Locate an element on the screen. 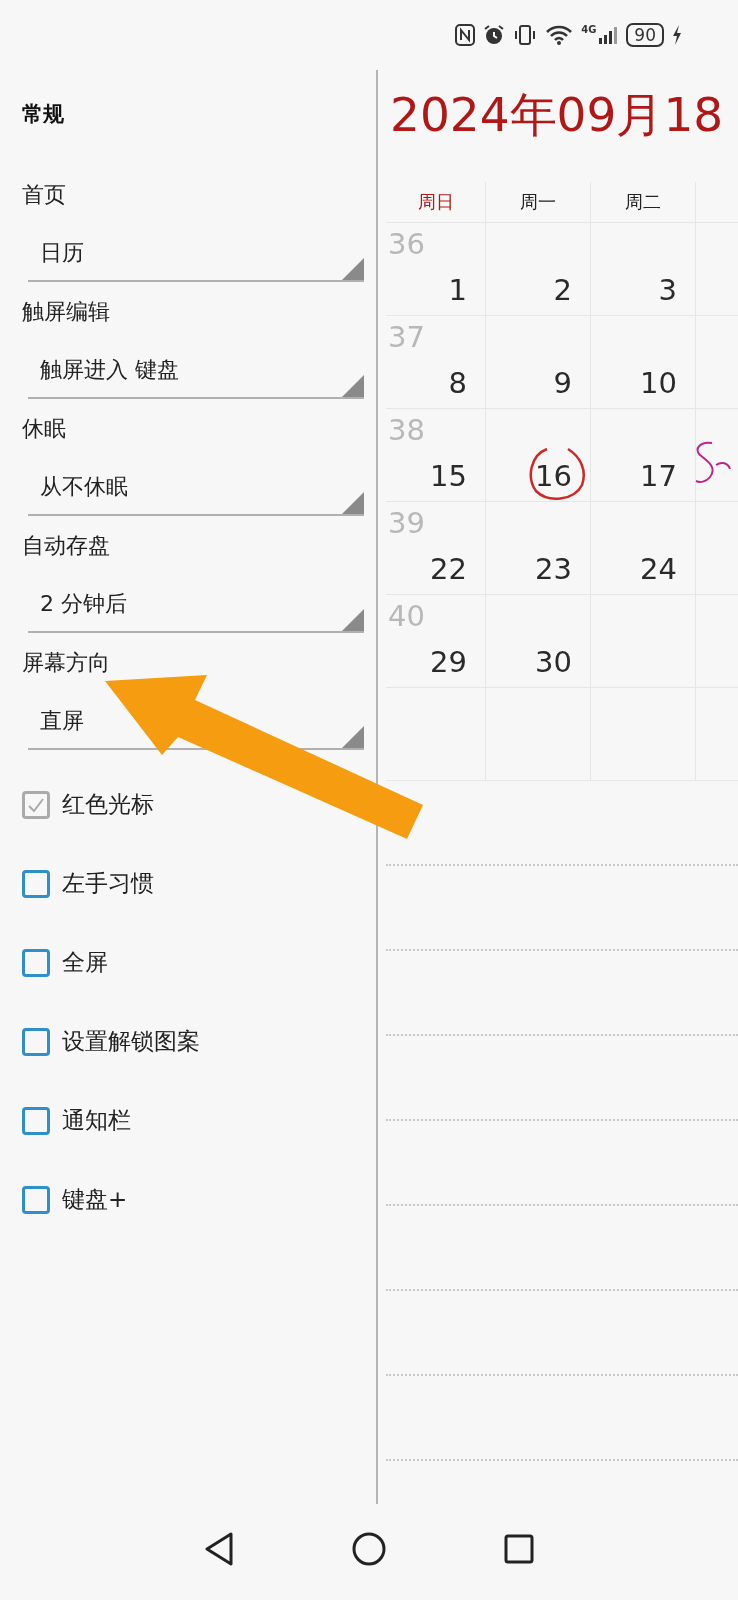 This screenshot has height=1600, width=738. day-number: 24 is located at coordinates (658, 569).